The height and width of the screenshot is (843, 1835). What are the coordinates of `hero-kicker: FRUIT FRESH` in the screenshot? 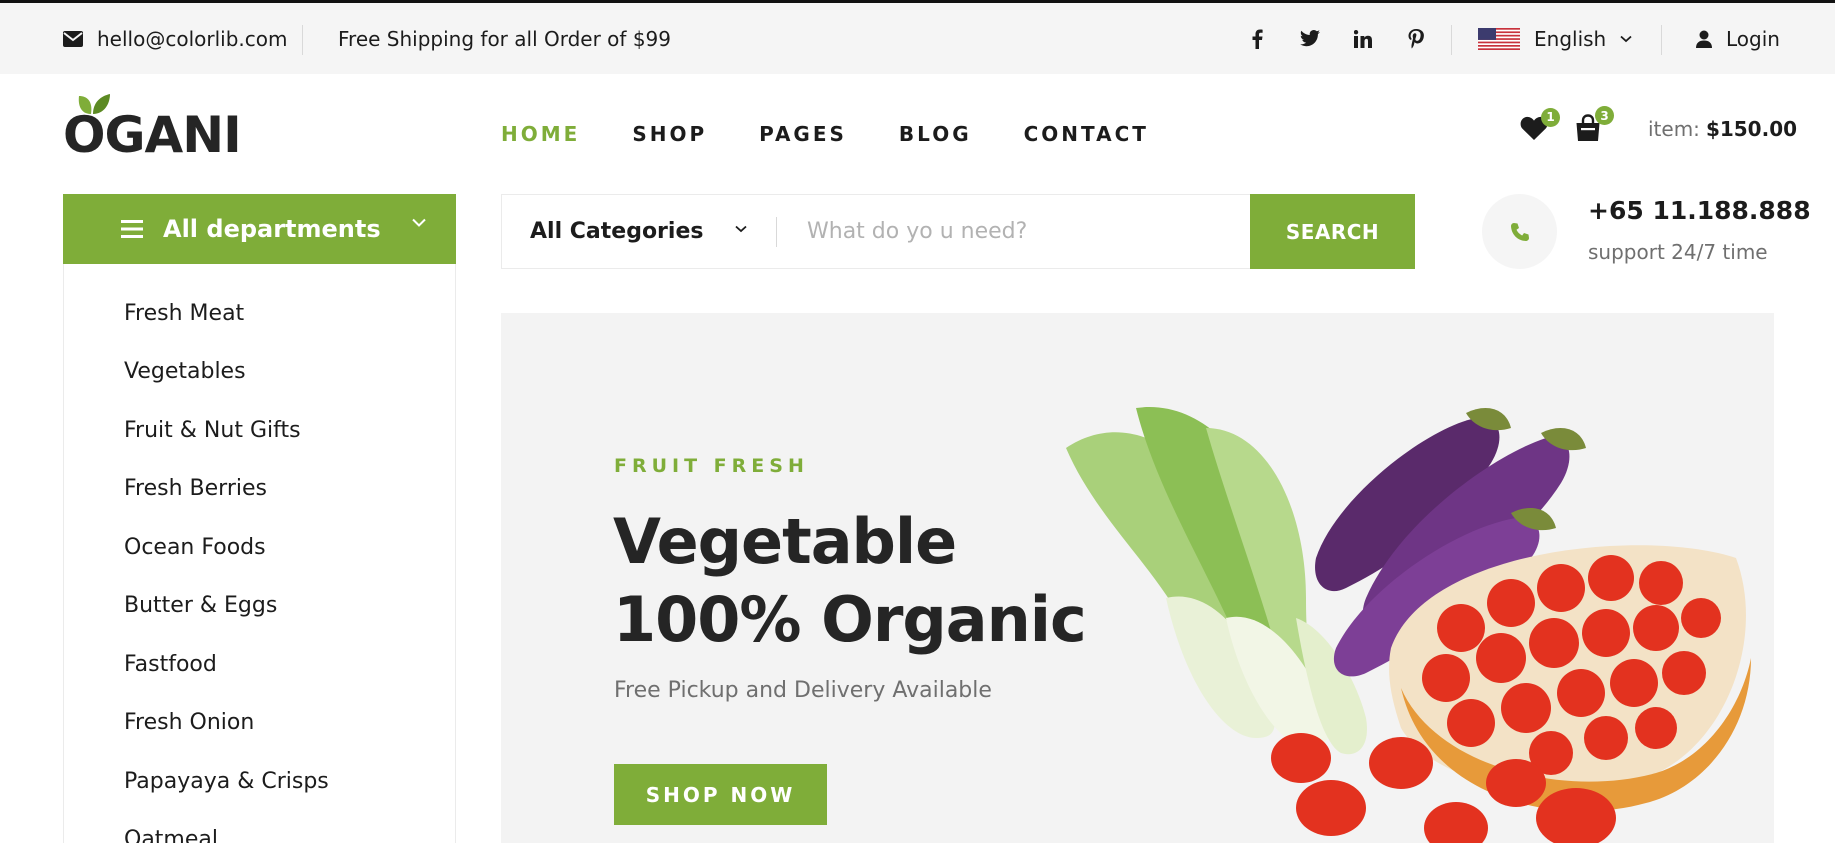 It's located at (711, 466).